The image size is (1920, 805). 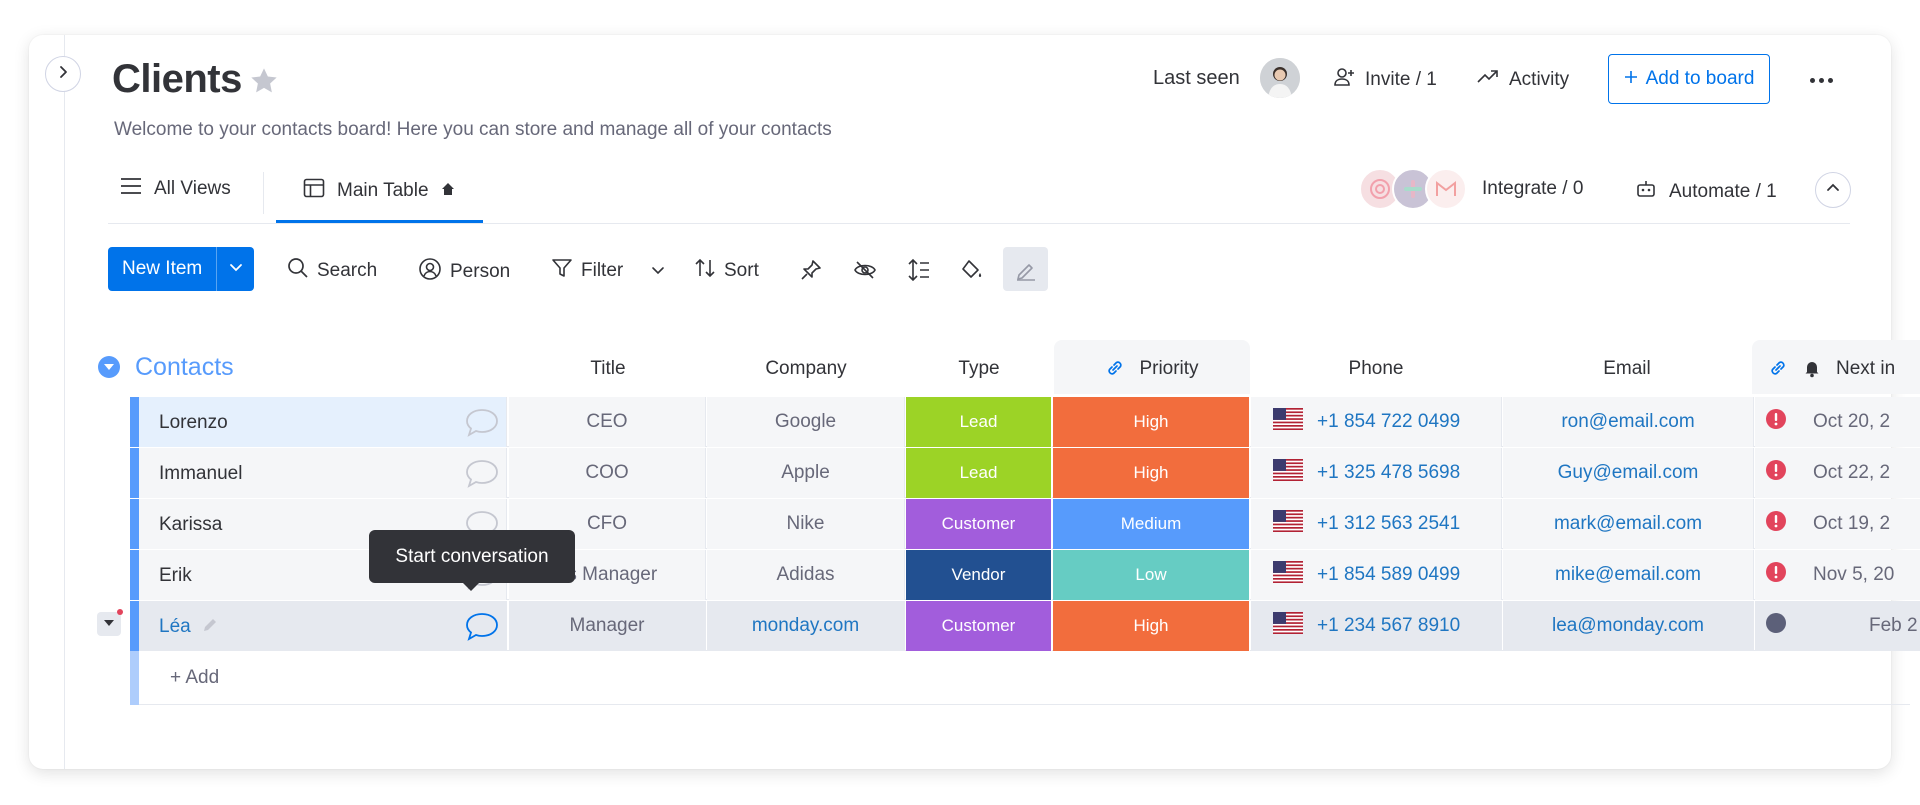 I want to click on column-header-next: Next in, so click(x=1844, y=371).